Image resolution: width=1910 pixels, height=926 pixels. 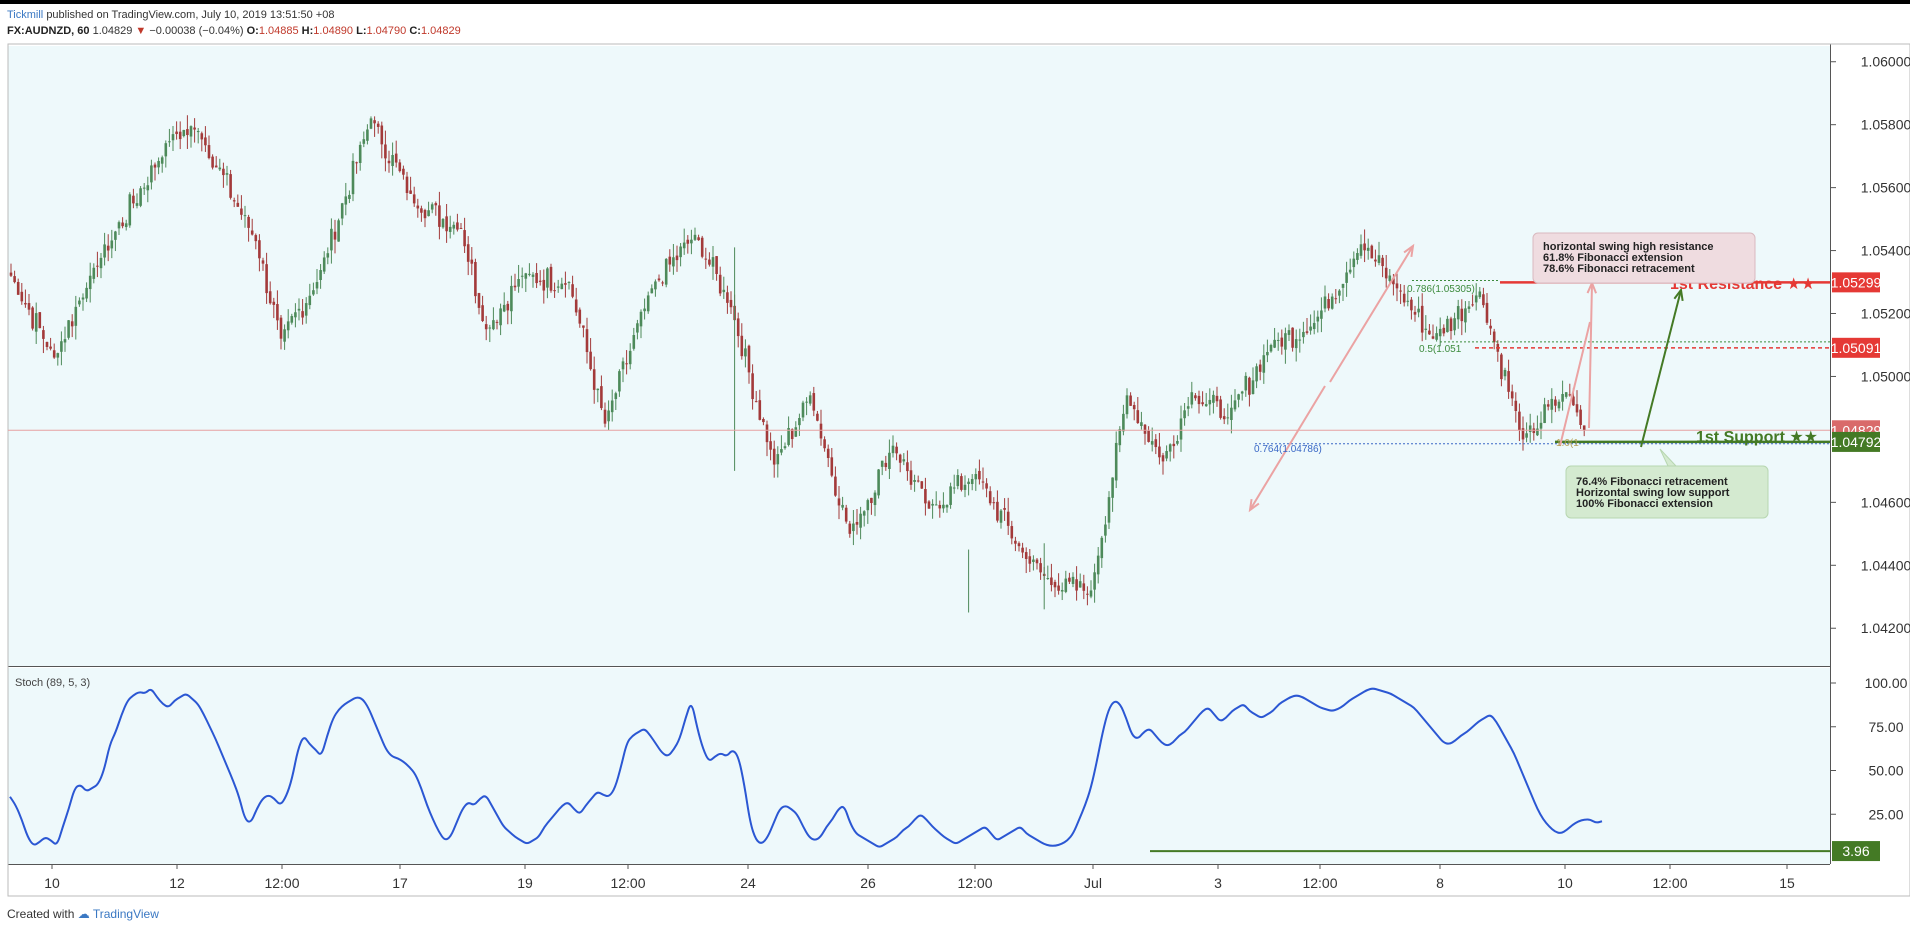 What do you see at coordinates (1885, 314) in the screenshot?
I see `price-tick-label: 1.05200` at bounding box center [1885, 314].